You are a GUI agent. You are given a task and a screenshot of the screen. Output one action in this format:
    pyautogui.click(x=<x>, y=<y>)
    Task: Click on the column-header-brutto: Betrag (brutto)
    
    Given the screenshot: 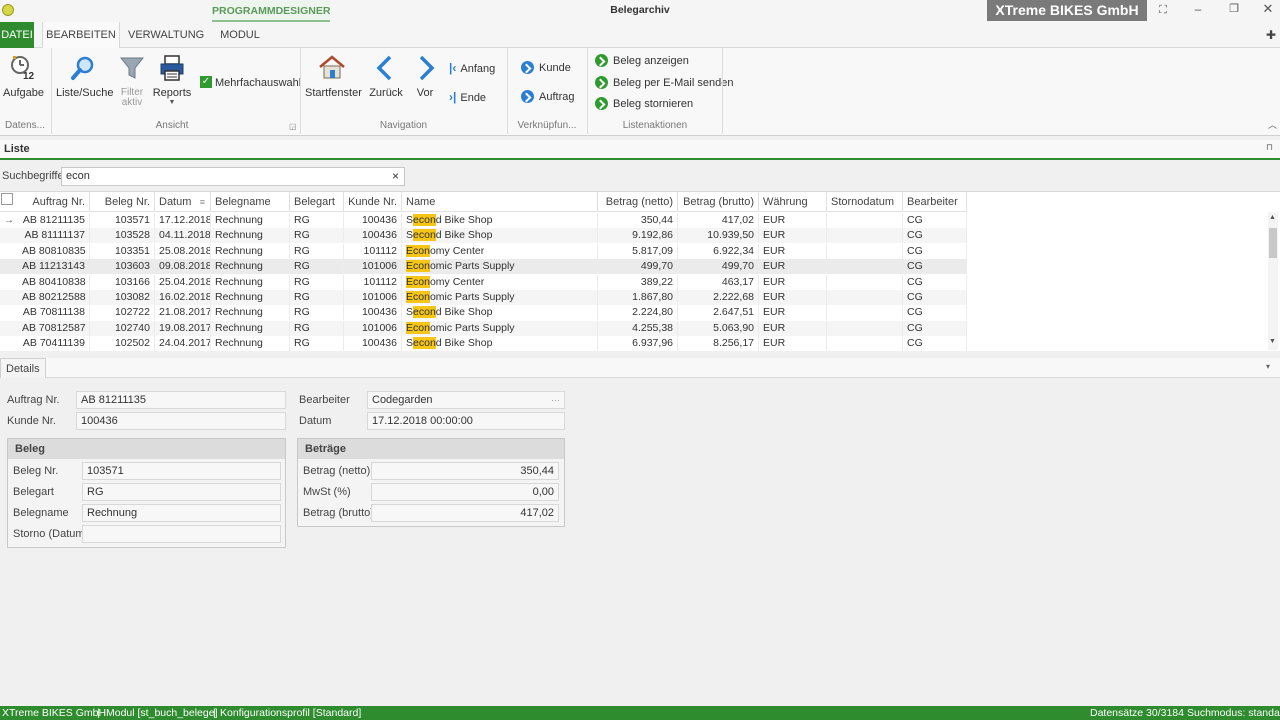 What is the action you would take?
    pyautogui.click(x=718, y=202)
    